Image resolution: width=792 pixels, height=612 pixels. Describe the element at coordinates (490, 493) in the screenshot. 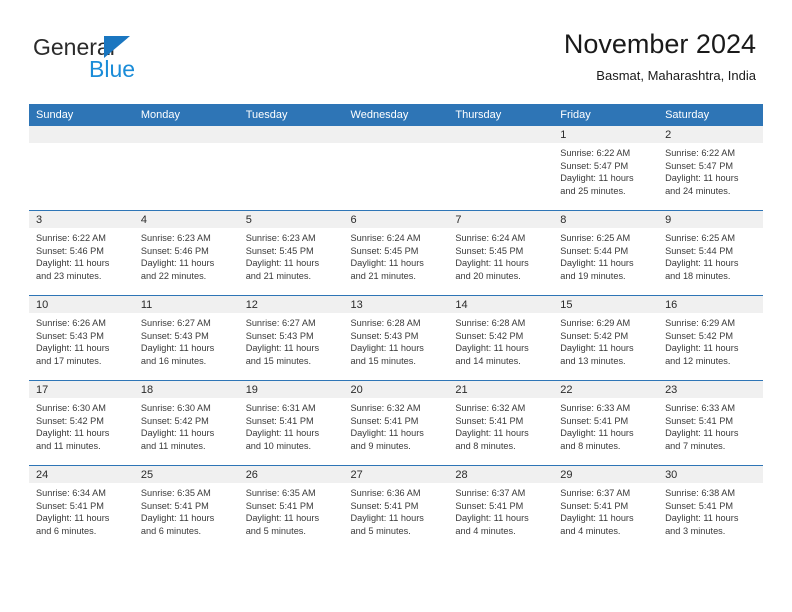

I see `day-detail-line: Sunrise: 6:37 AM` at that location.